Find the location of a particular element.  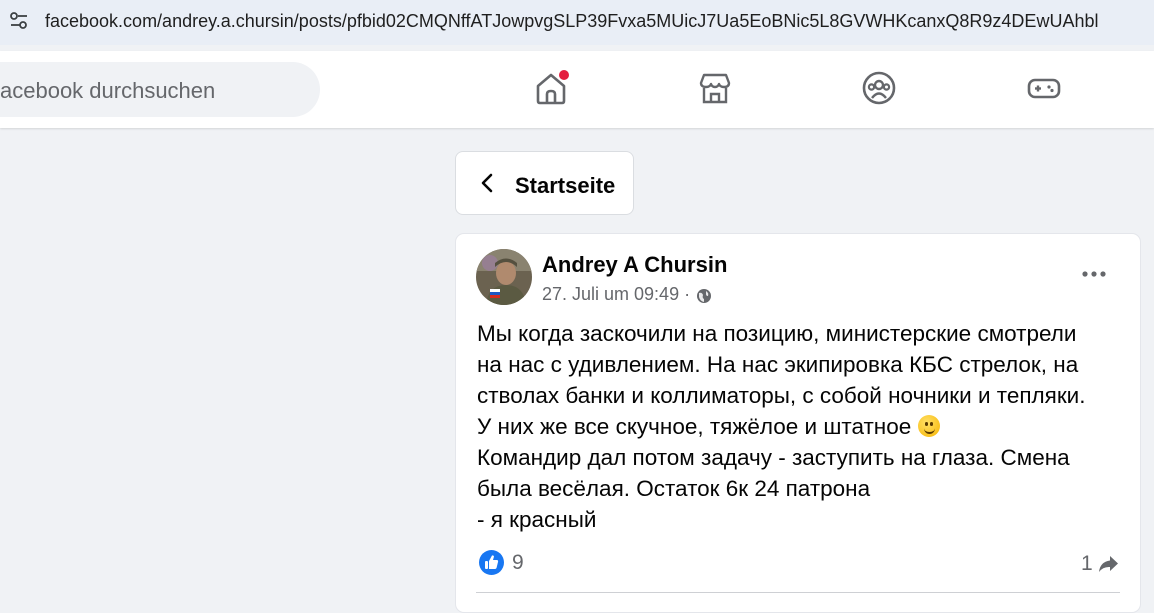

post-line: - я красный is located at coordinates (537, 519).